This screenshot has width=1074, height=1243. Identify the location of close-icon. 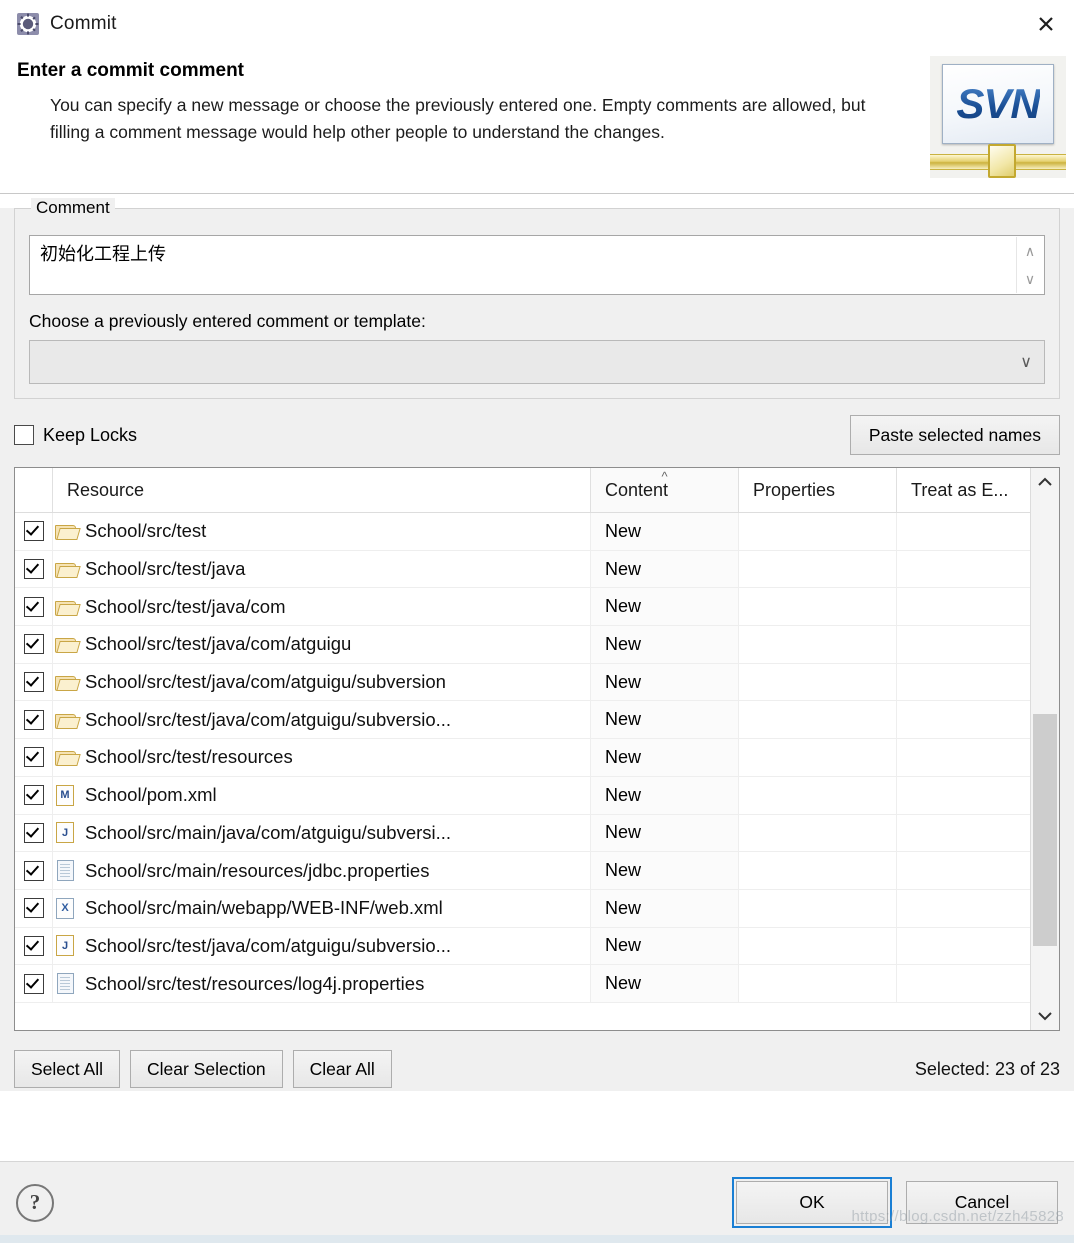
(1046, 24).